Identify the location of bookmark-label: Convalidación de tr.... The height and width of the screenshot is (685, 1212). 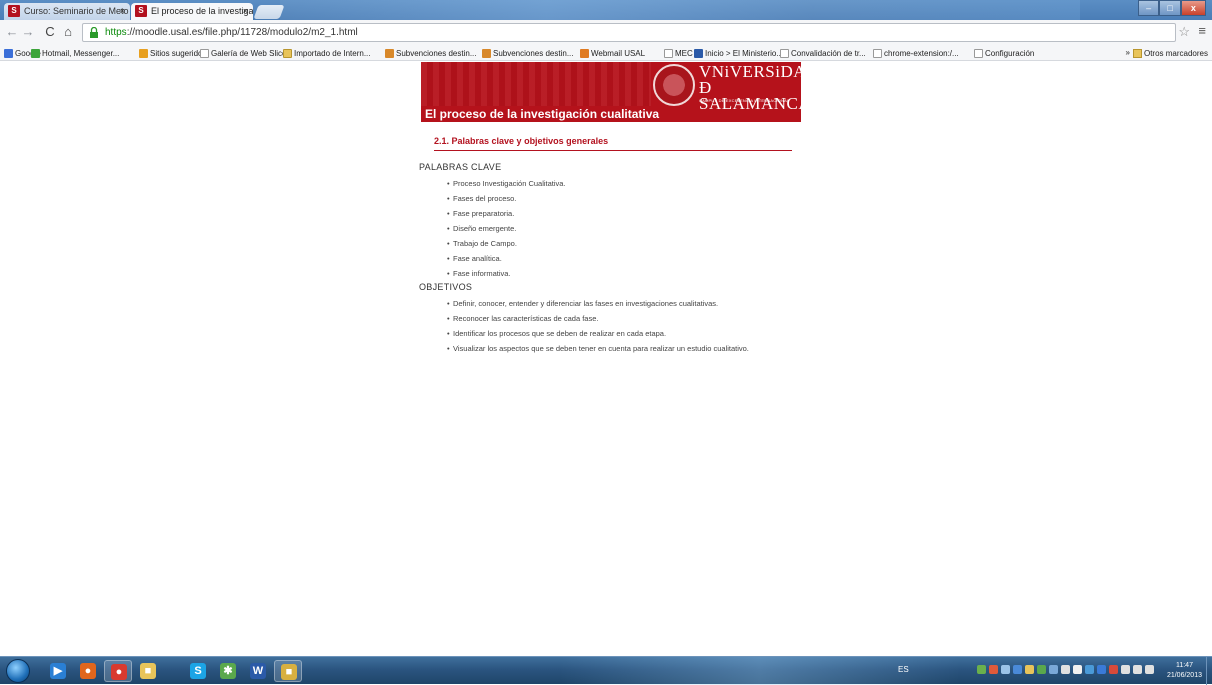
(828, 53).